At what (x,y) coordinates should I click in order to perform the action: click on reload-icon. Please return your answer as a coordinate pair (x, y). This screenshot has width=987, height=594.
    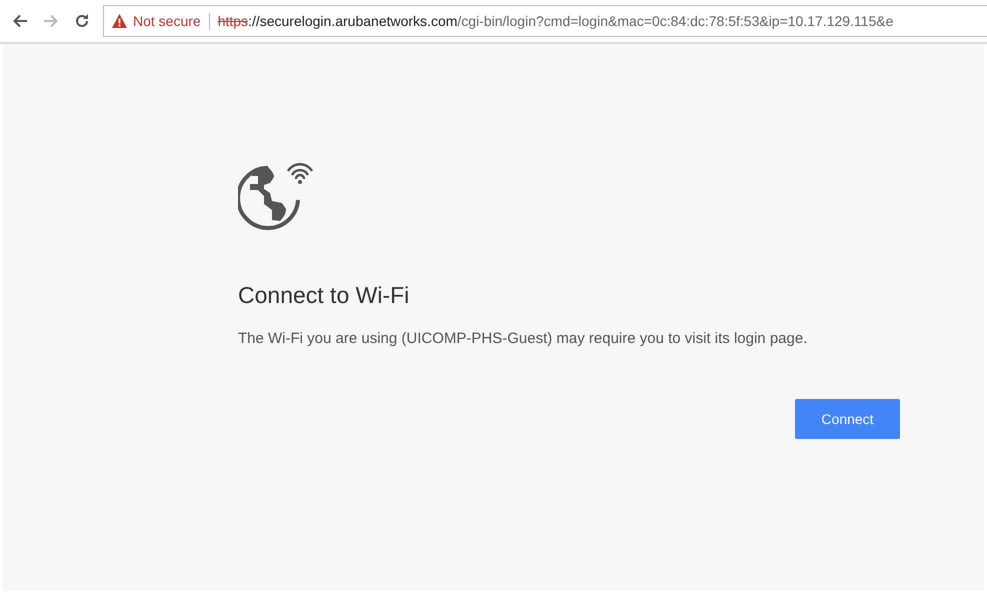
    Looking at the image, I should click on (82, 21).